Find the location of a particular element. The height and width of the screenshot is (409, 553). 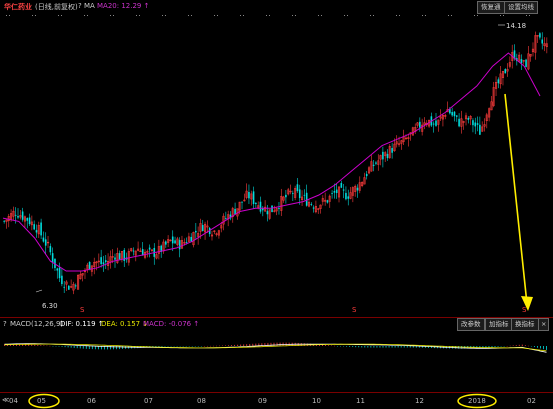

macd-name: MACD(12,26,9) is located at coordinates (36, 324).